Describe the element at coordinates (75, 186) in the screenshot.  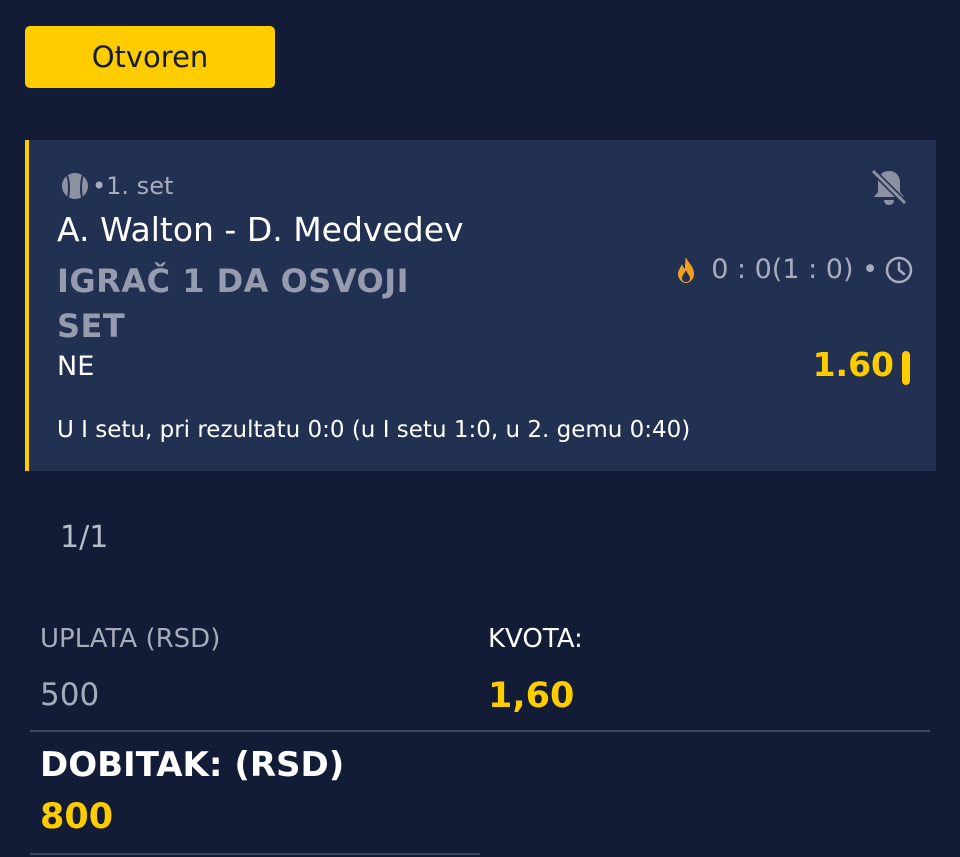
I see `tennis-ball-icon` at that location.